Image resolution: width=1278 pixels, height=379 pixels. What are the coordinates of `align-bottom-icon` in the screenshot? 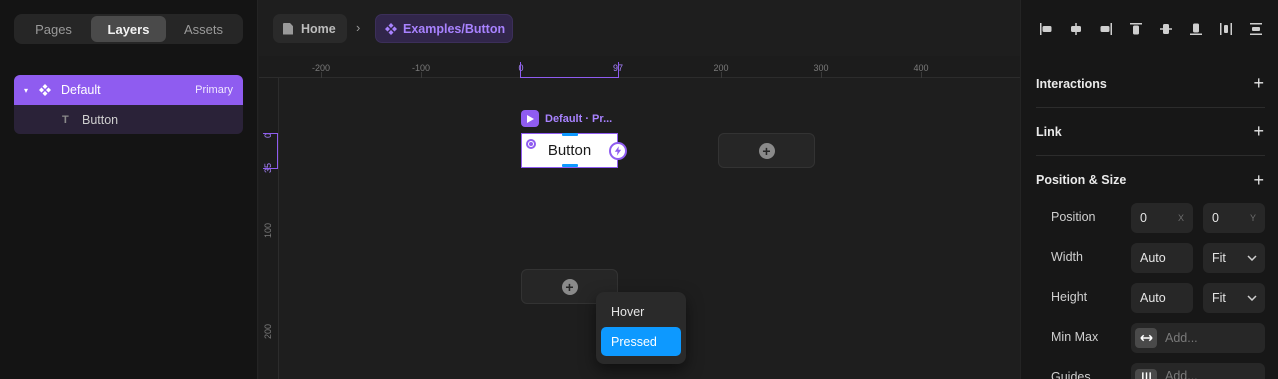 It's located at (1196, 29).